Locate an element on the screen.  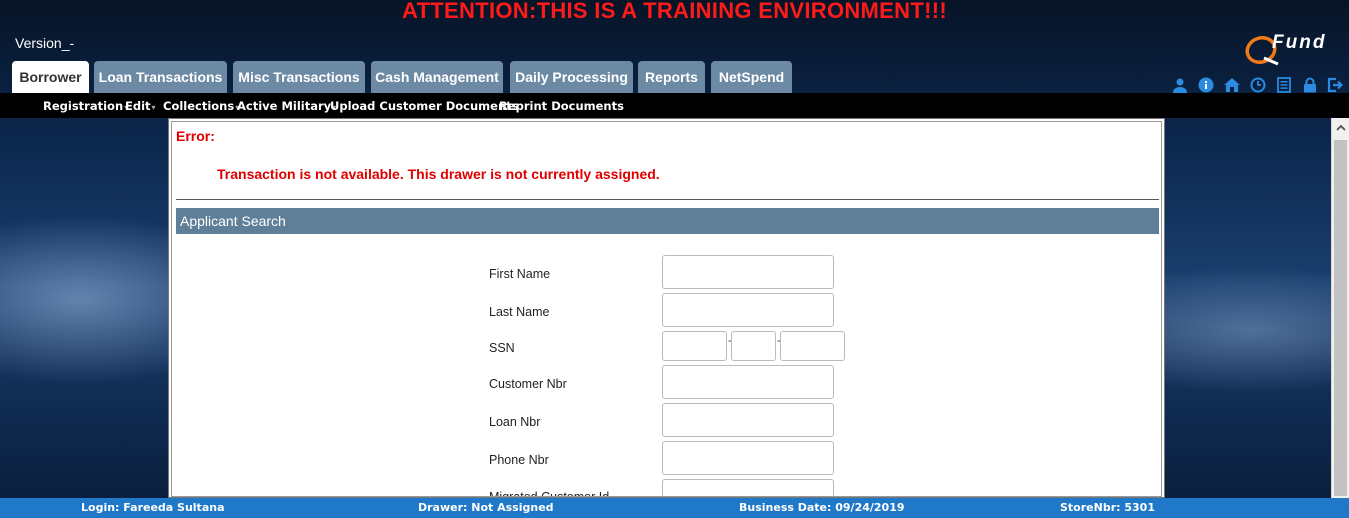
applicant-search-header: Applicant Search is located at coordinates (667, 221).